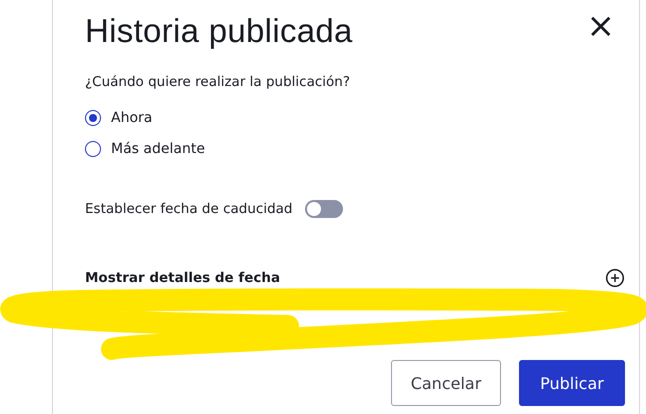  Describe the element at coordinates (188, 209) in the screenshot. I see `toggle-label: Establecer fecha de caducidad` at that location.